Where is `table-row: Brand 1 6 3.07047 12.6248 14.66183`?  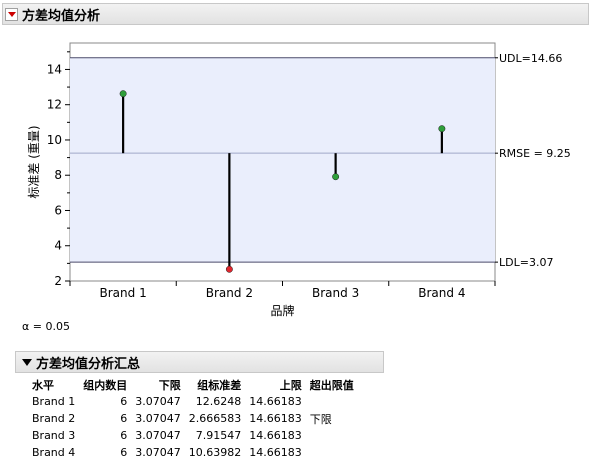
table-row: Brand 1 6 3.07047 12.6248 14.66183 is located at coordinates (194, 401).